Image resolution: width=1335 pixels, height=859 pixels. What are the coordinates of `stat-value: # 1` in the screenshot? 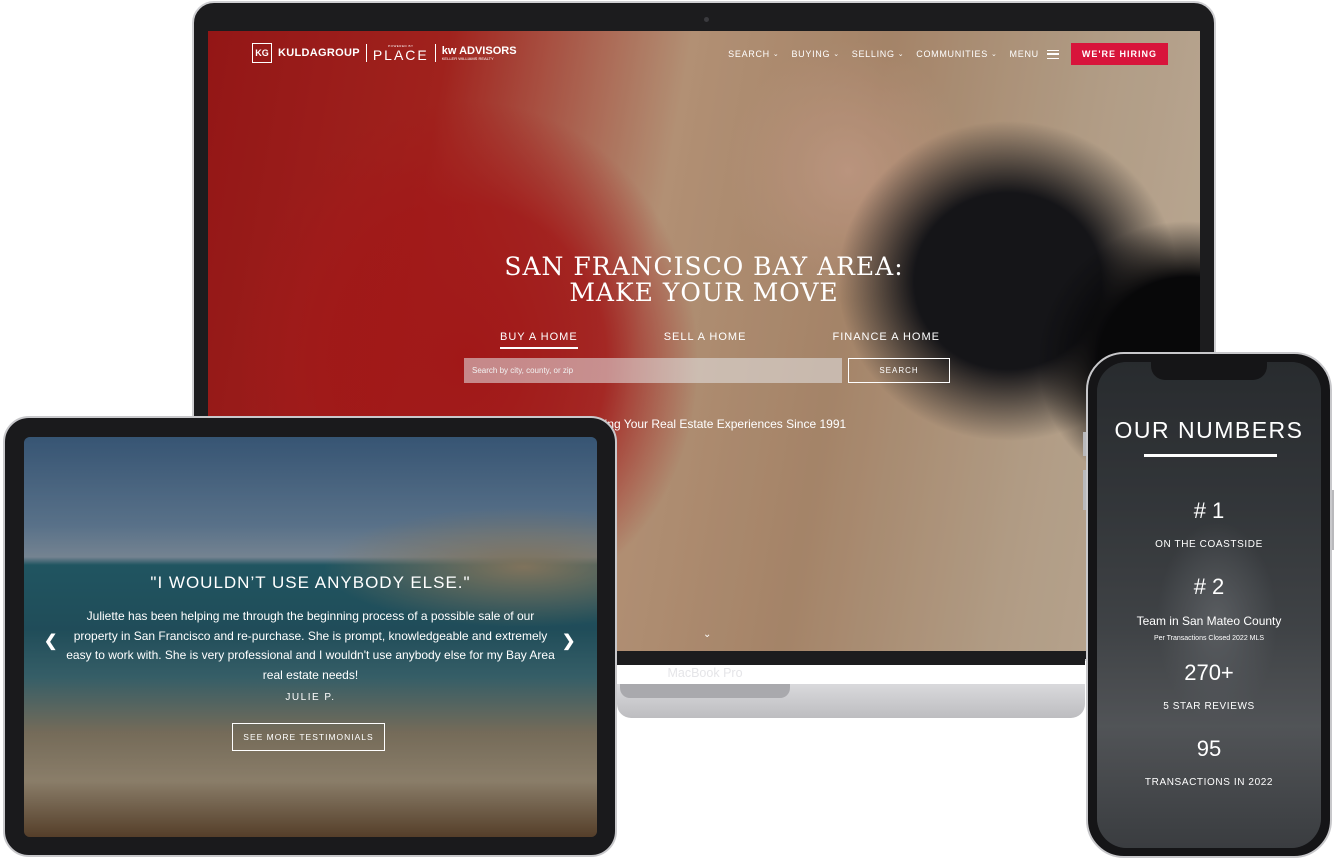 It's located at (1209, 510).